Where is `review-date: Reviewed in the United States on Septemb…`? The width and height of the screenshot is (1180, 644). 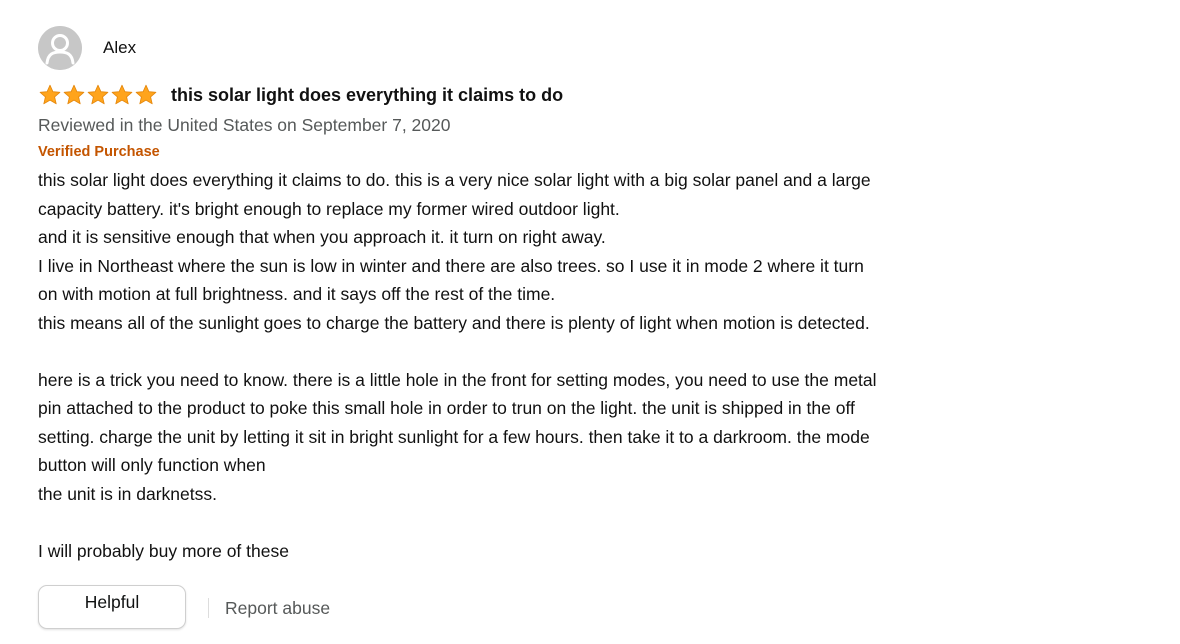 review-date: Reviewed in the United States on Septemb… is located at coordinates (244, 125).